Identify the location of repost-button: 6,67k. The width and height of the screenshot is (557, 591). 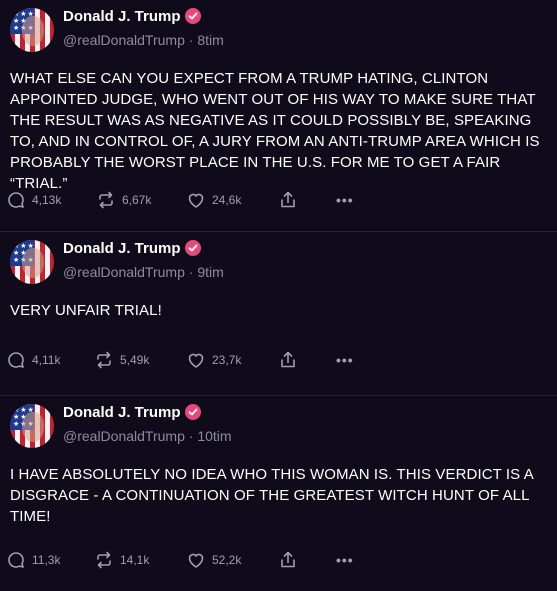
(123, 200).